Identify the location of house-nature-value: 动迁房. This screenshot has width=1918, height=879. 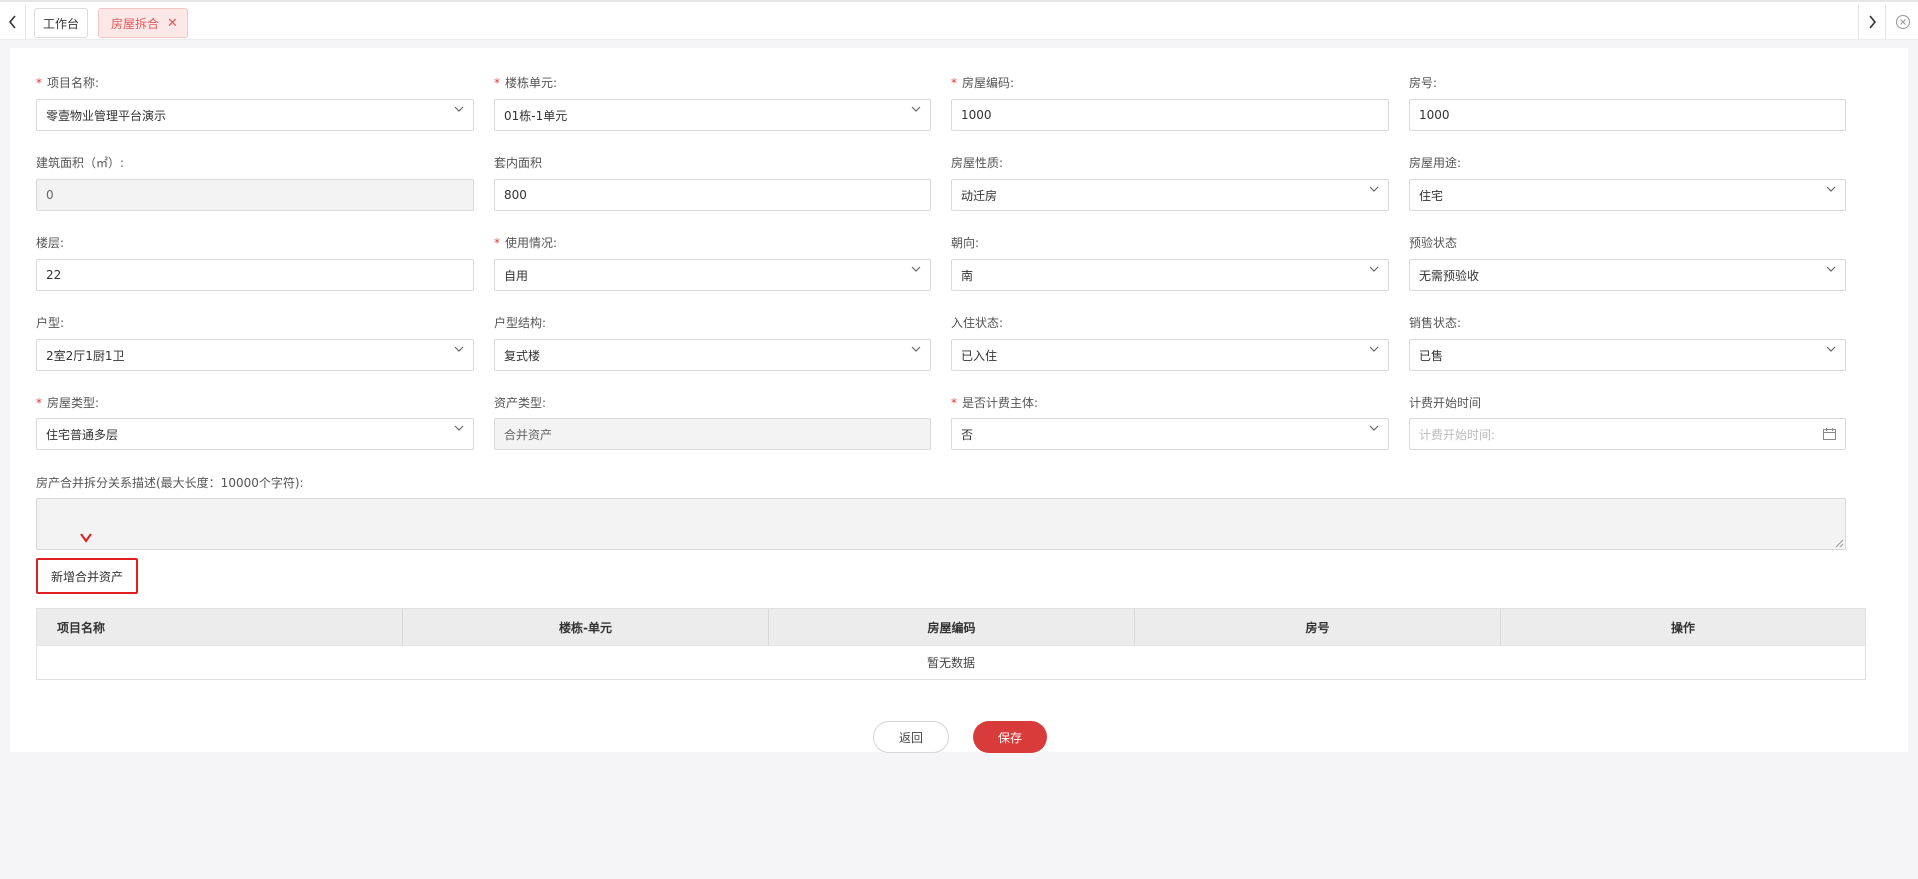
(979, 195).